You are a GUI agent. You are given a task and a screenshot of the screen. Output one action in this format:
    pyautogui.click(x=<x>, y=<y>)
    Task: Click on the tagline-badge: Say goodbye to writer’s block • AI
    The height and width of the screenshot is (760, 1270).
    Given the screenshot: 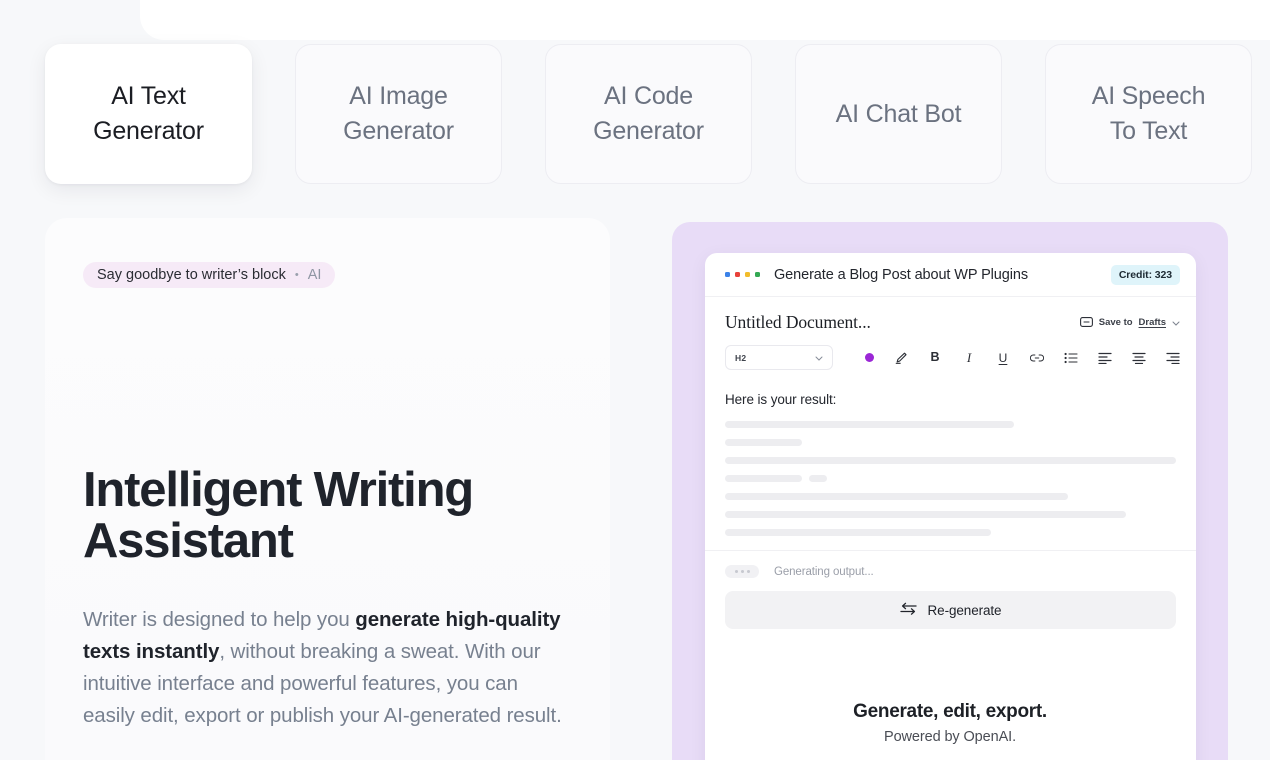 What is the action you would take?
    pyautogui.click(x=209, y=275)
    